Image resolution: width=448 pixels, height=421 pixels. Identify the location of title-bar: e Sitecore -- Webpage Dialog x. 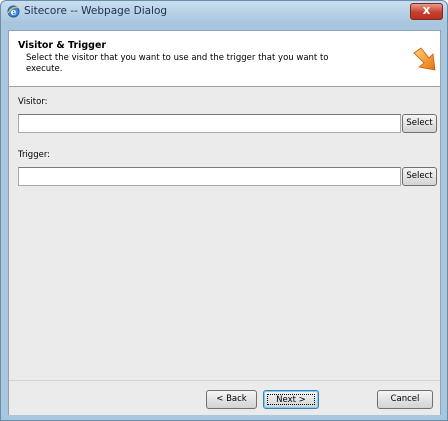
(224, 12).